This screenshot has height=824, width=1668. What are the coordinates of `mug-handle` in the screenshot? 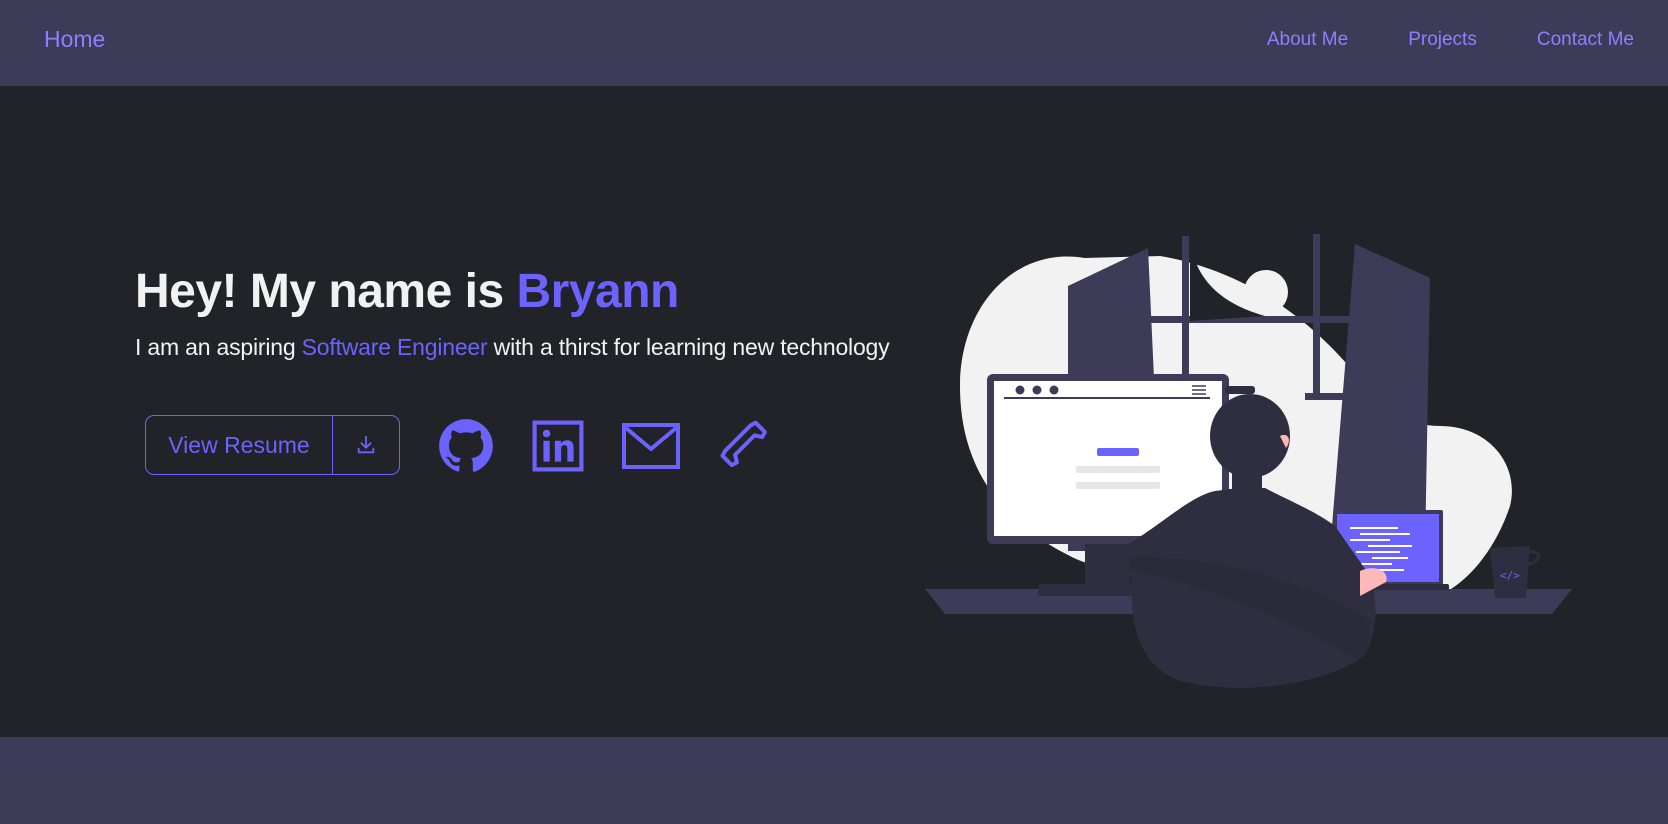 It's located at (1533, 558).